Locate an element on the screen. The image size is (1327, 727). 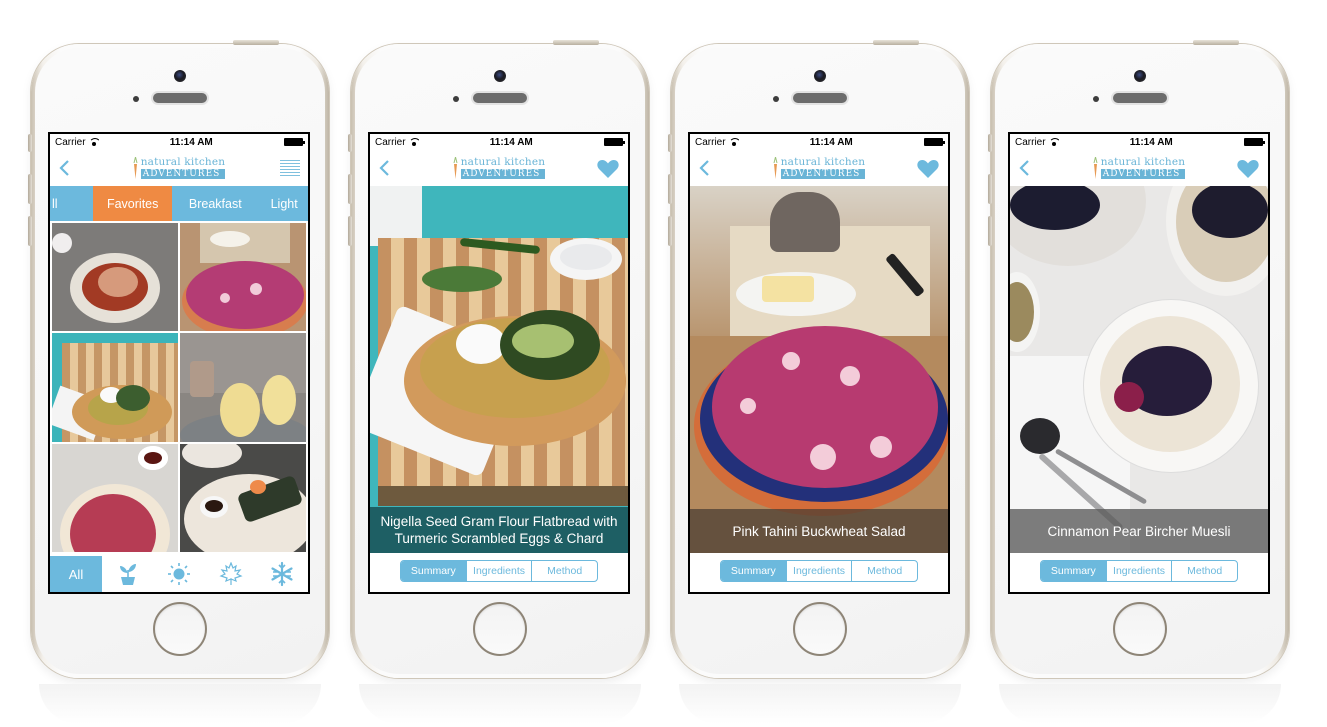
recipe-title-caption: Pink Tahini Buckwheat Salad is located at coordinates (819, 531).